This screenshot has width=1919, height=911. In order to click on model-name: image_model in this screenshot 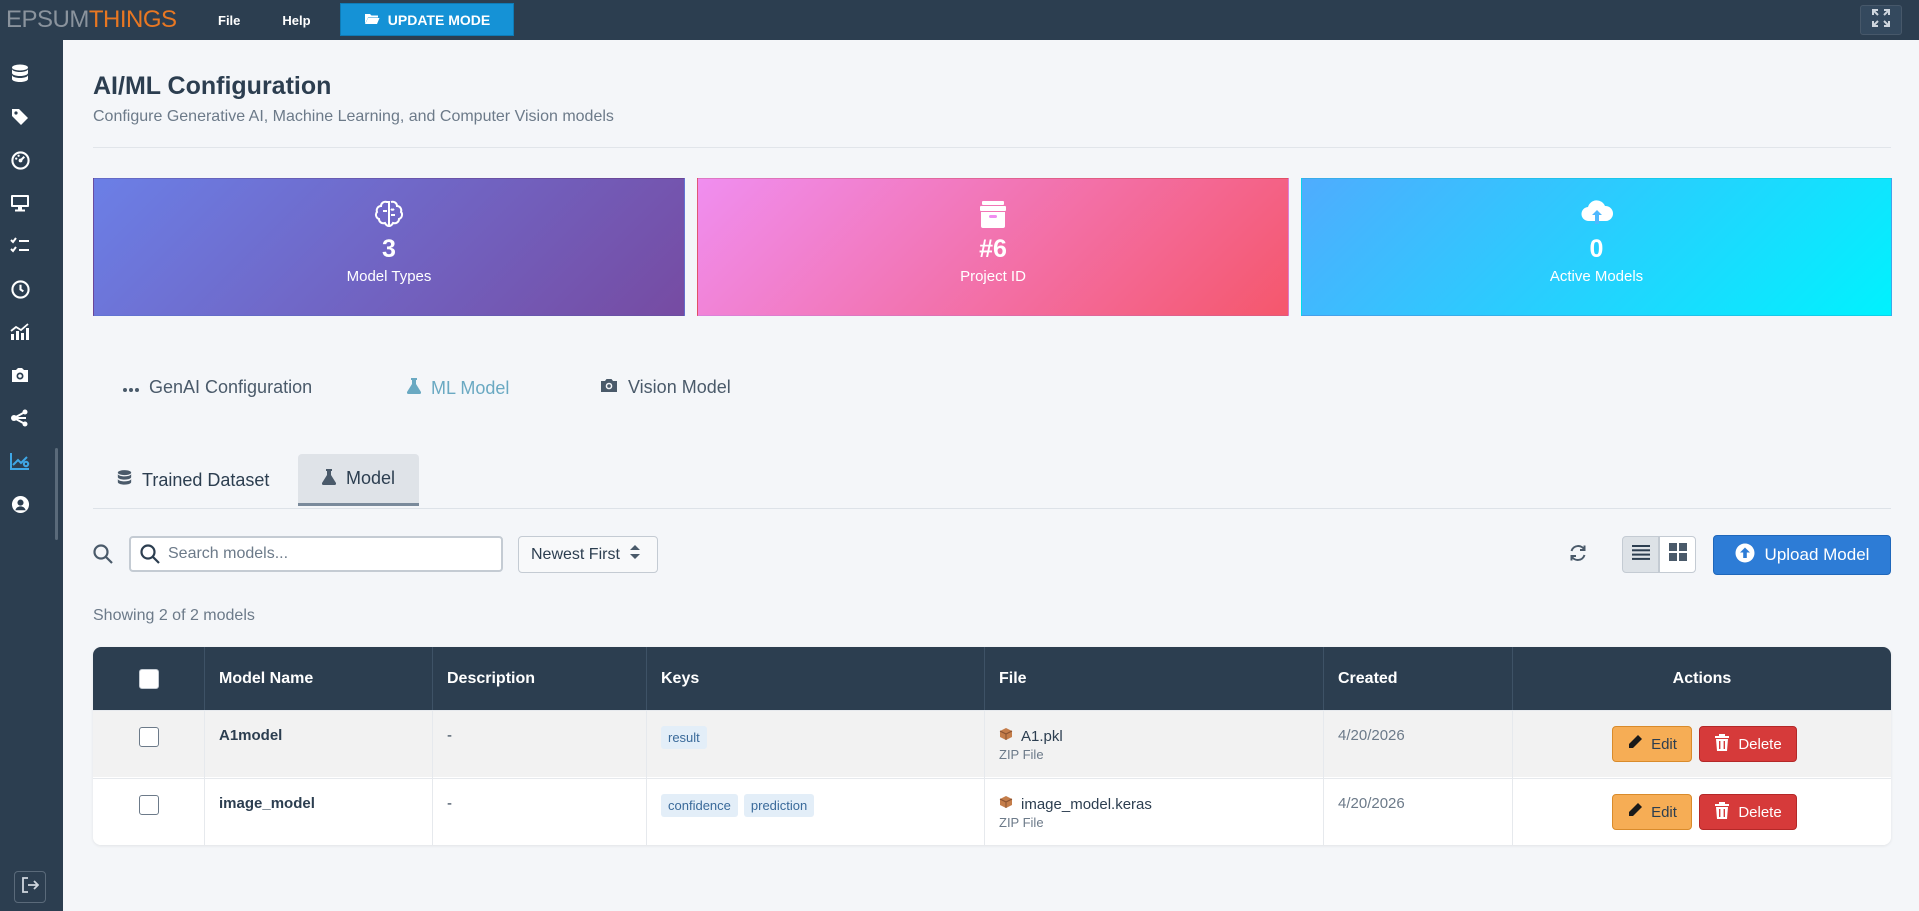, I will do `click(319, 812)`.